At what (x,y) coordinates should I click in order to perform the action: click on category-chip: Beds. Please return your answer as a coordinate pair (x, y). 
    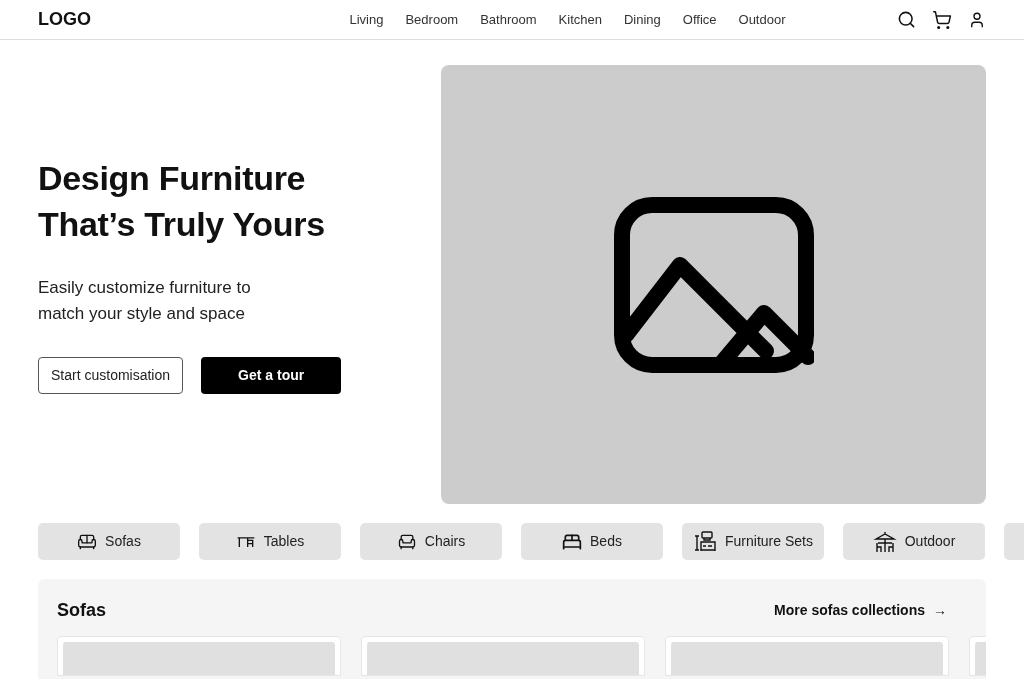
    Looking at the image, I should click on (592, 541).